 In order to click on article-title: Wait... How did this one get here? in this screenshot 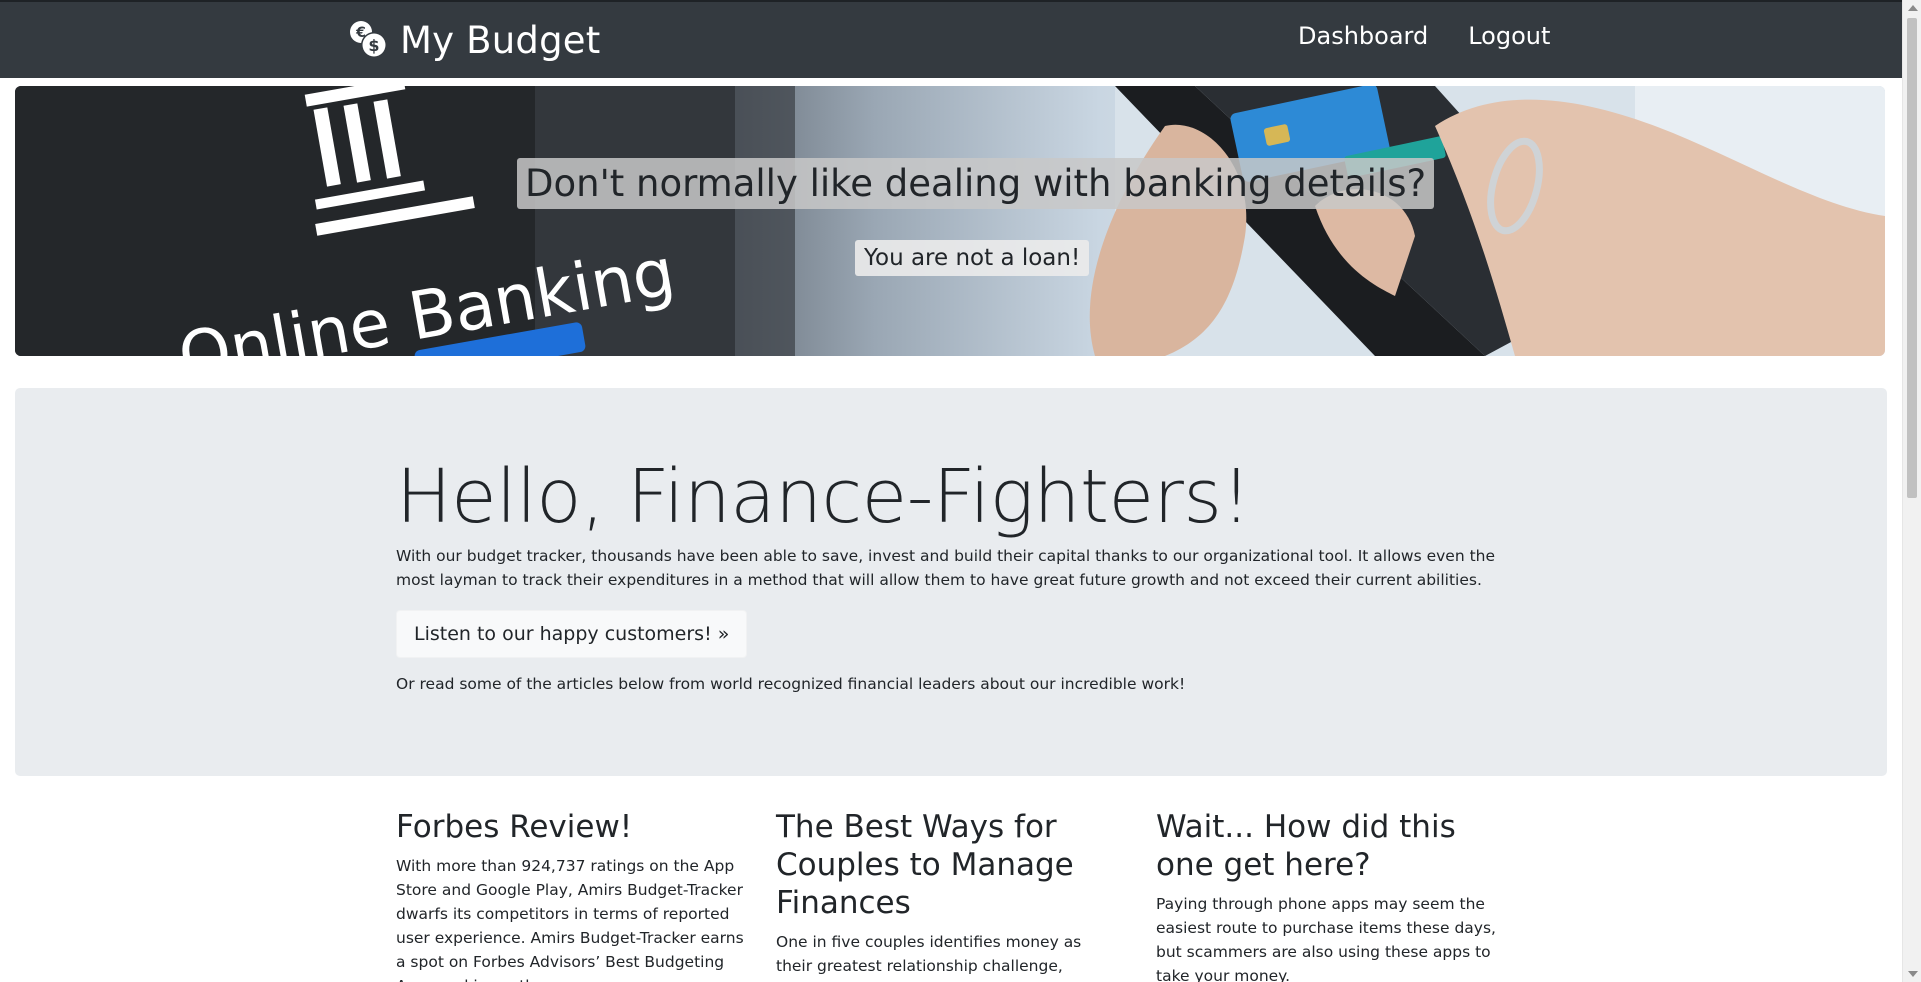, I will do `click(1306, 846)`.